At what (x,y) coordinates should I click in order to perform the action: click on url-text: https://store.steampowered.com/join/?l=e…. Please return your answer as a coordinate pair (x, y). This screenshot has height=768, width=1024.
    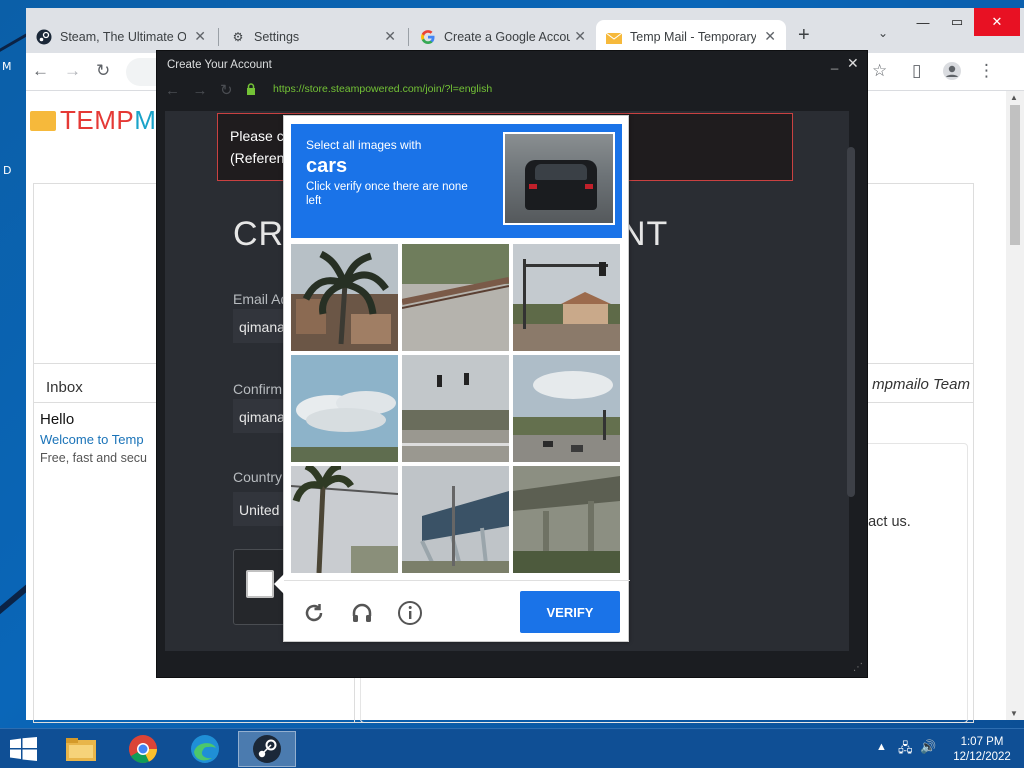
    Looking at the image, I should click on (383, 89).